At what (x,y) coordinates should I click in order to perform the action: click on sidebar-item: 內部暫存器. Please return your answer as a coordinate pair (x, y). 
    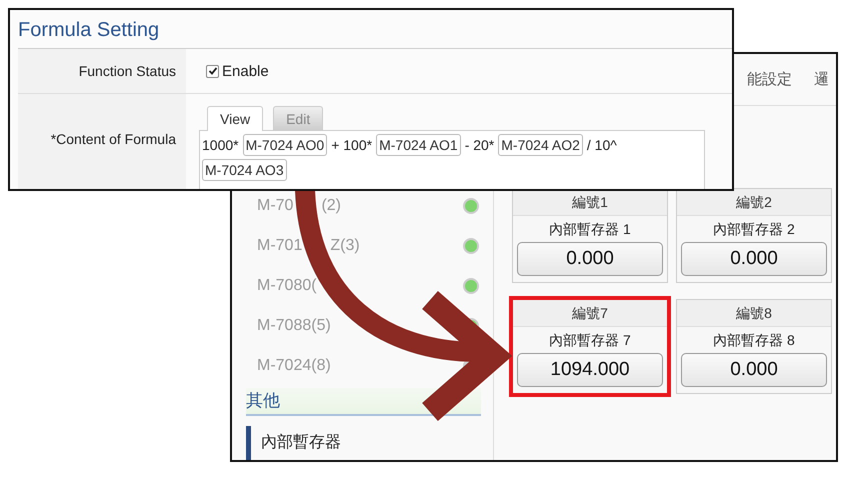
    Looking at the image, I should click on (363, 443).